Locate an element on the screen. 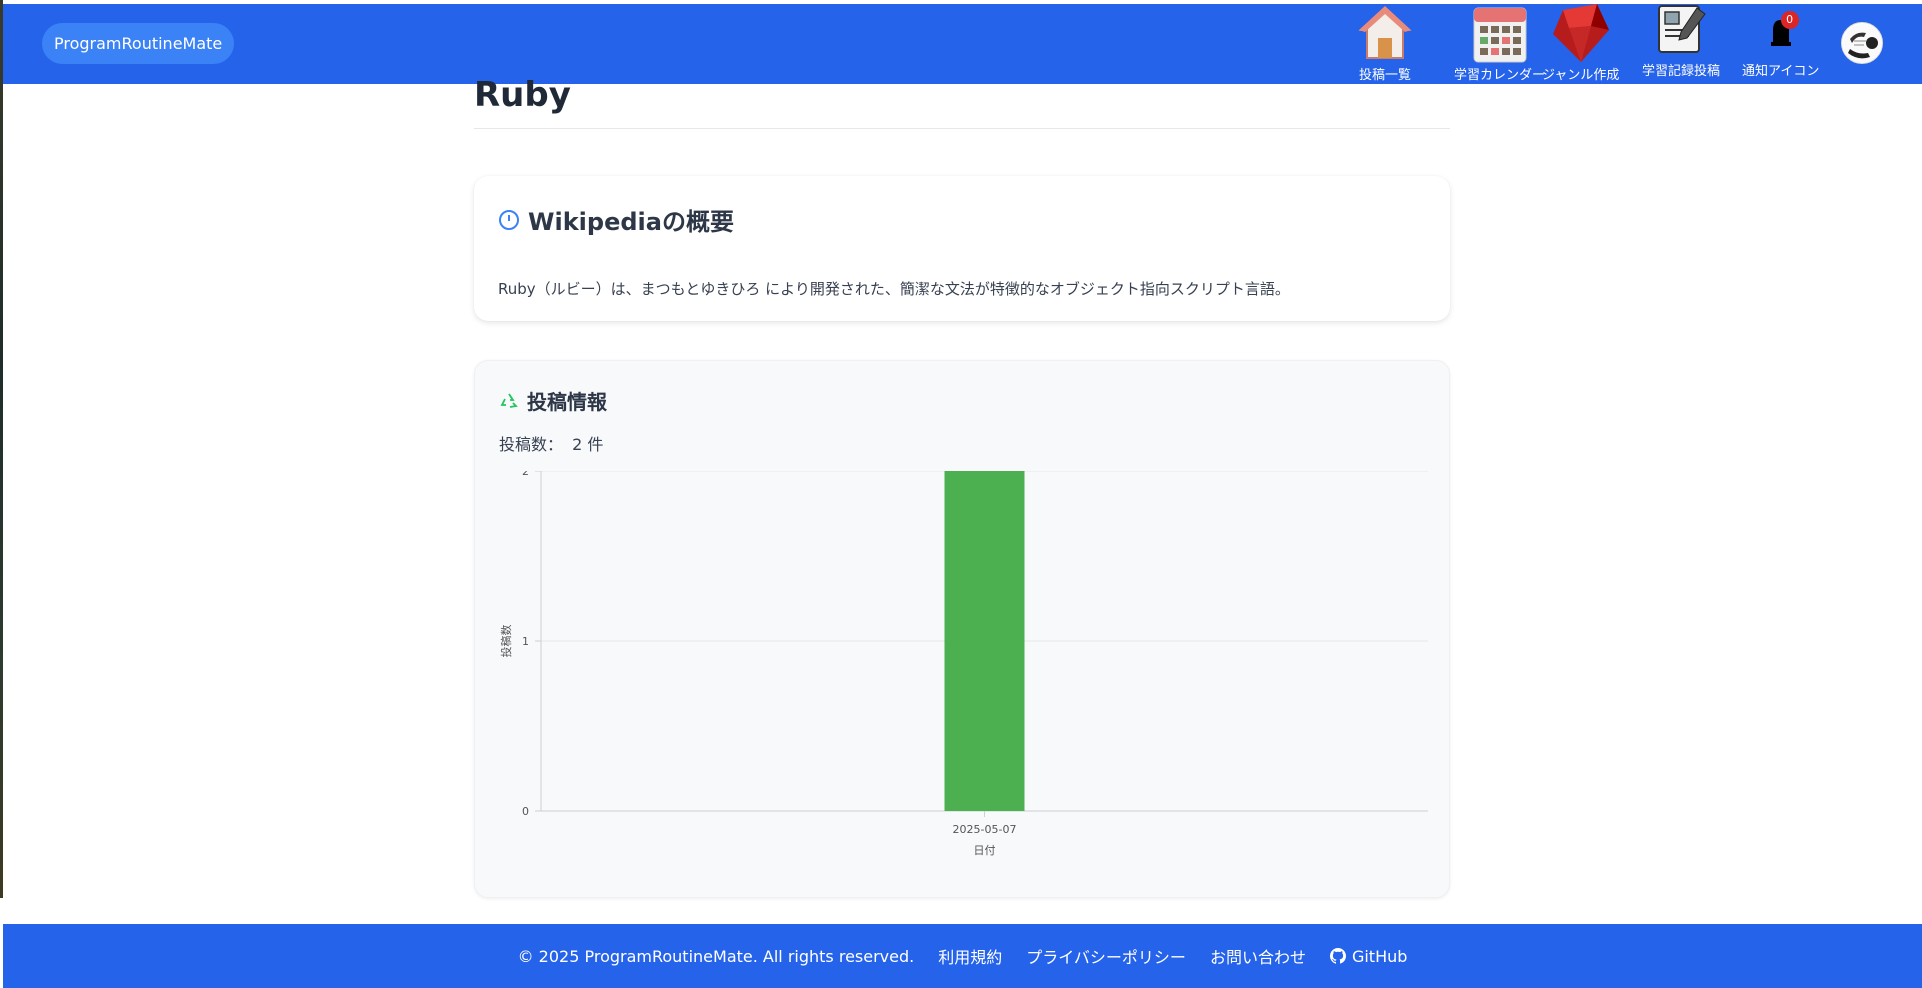 The height and width of the screenshot is (988, 1922). ruby-gem-icon is located at coordinates (1580, 35).